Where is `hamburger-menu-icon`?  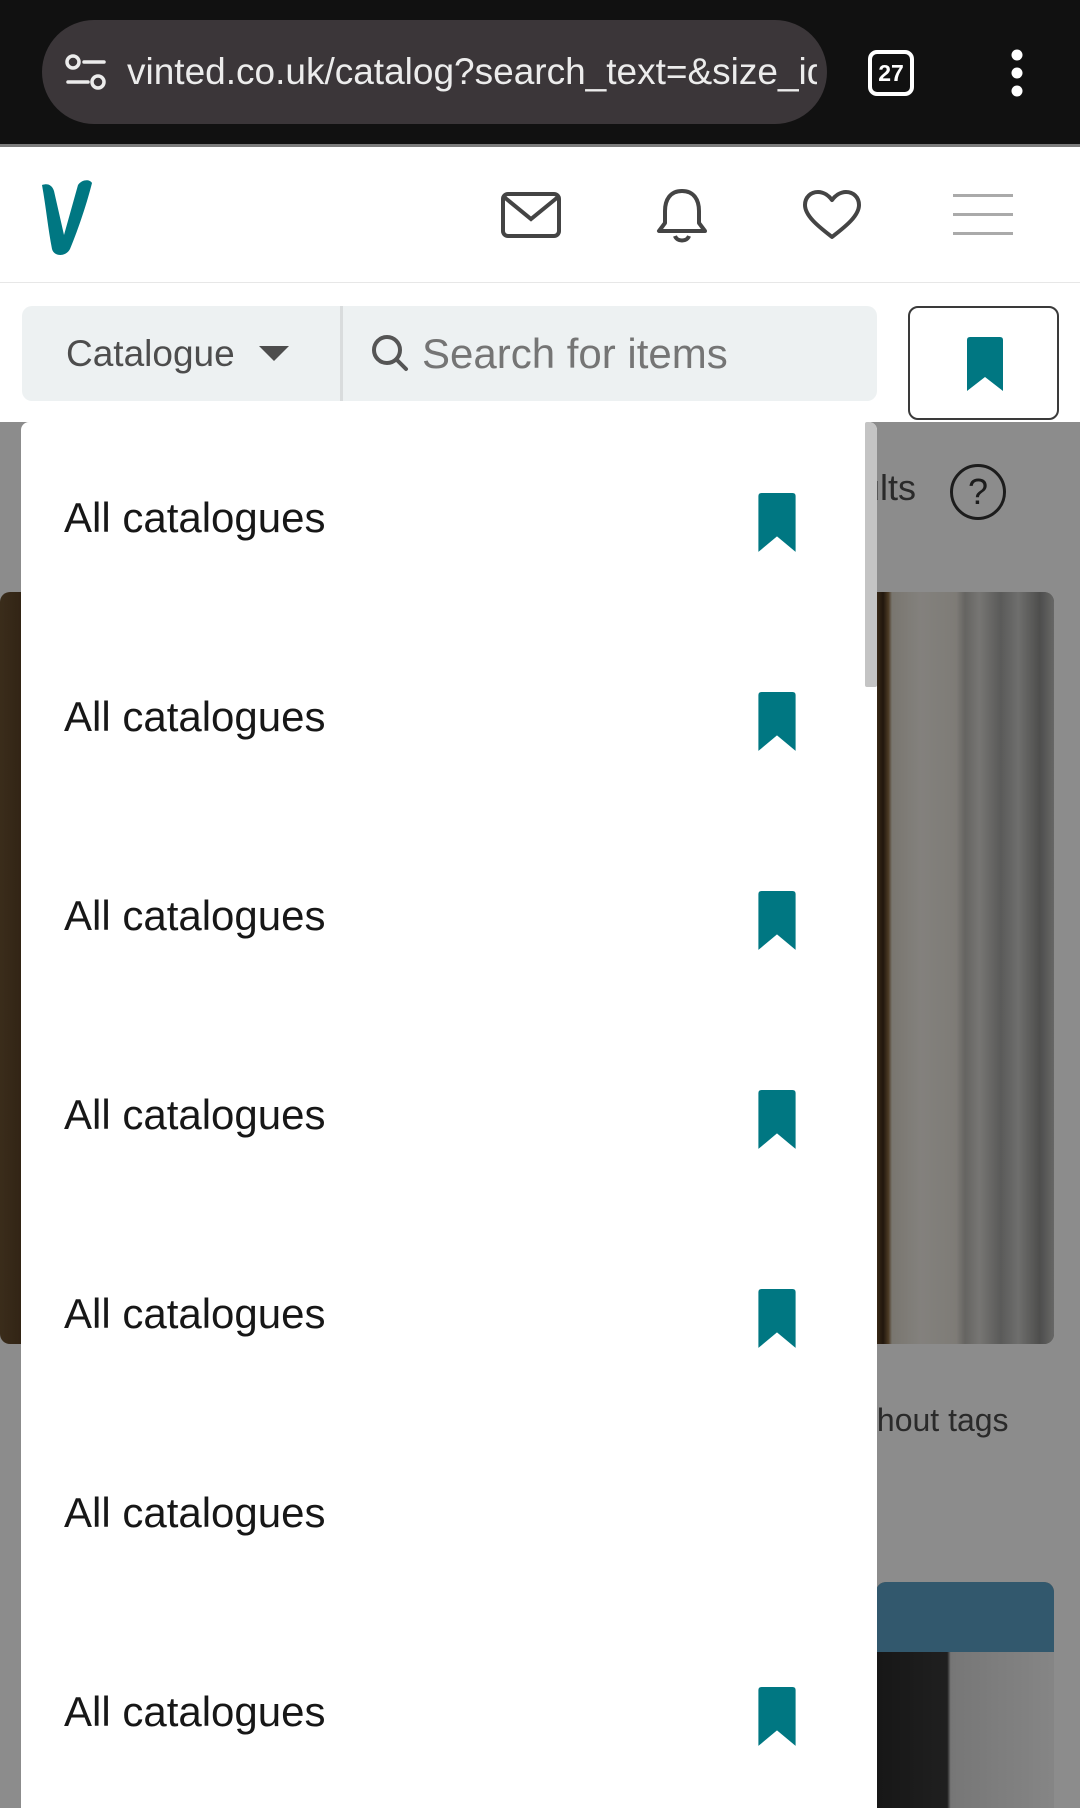 hamburger-menu-icon is located at coordinates (983, 215).